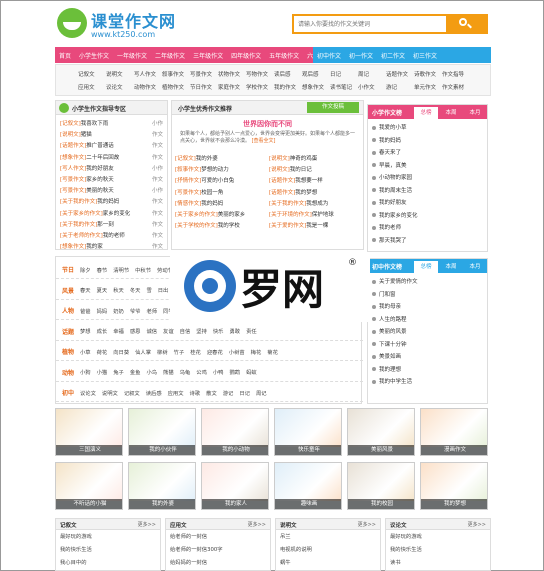 The width and height of the screenshot is (544, 571). Describe the element at coordinates (208, 55) in the screenshot. I see `nav-item: 三年级作文` at that location.